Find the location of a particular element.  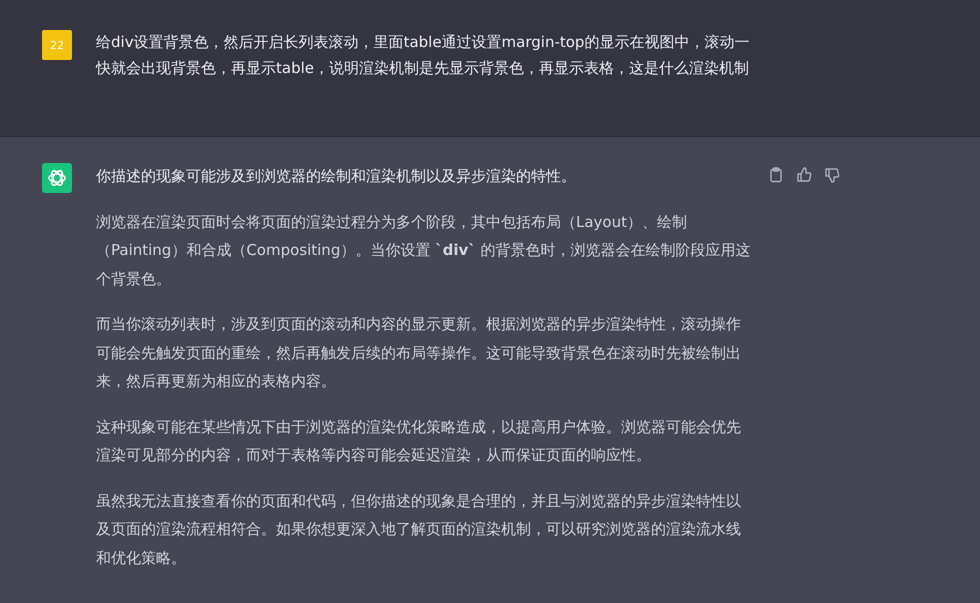

assistant-logo-icon is located at coordinates (57, 178).